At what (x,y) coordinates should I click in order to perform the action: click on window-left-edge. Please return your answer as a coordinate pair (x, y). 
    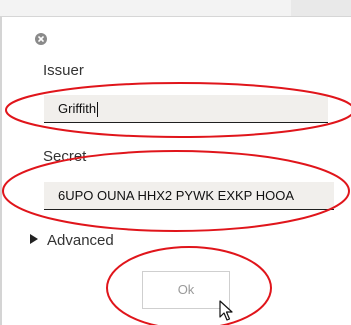
    Looking at the image, I should click on (1, 162).